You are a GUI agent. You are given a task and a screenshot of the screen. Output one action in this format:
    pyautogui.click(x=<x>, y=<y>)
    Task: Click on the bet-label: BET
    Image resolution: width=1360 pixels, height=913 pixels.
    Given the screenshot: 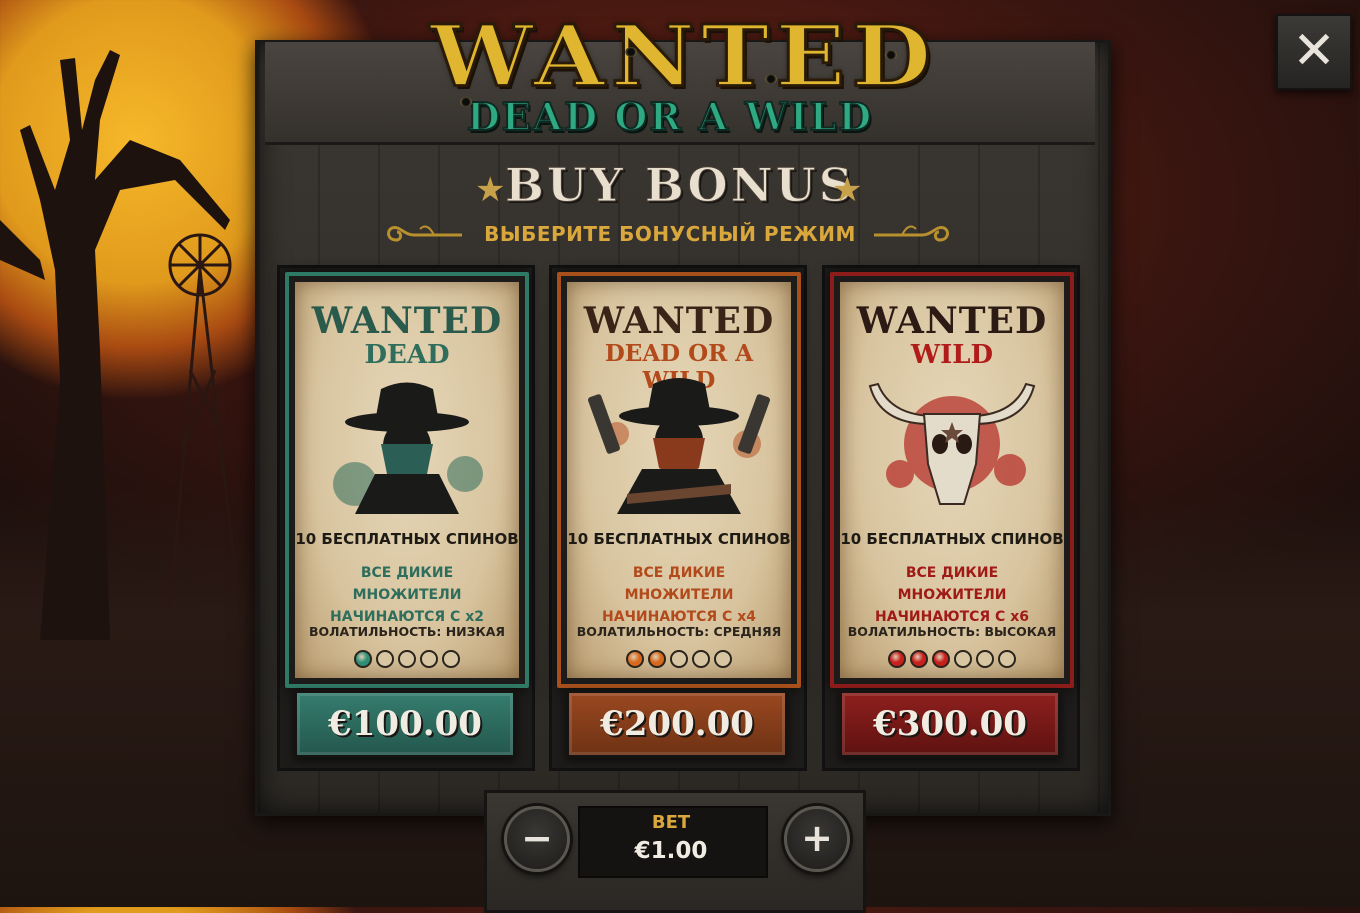 What is the action you would take?
    pyautogui.click(x=671, y=822)
    